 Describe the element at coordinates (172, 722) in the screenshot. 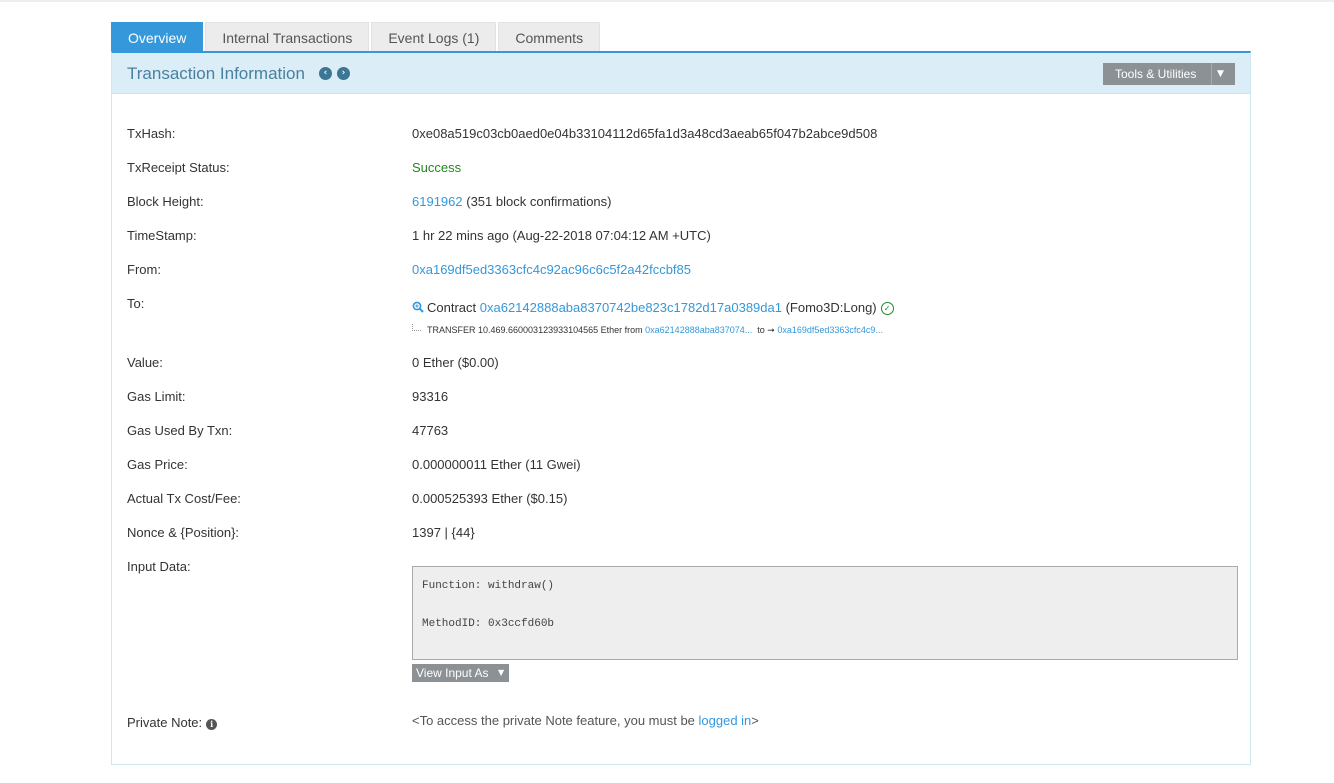

I see `private-note-label: Private Note: i` at that location.